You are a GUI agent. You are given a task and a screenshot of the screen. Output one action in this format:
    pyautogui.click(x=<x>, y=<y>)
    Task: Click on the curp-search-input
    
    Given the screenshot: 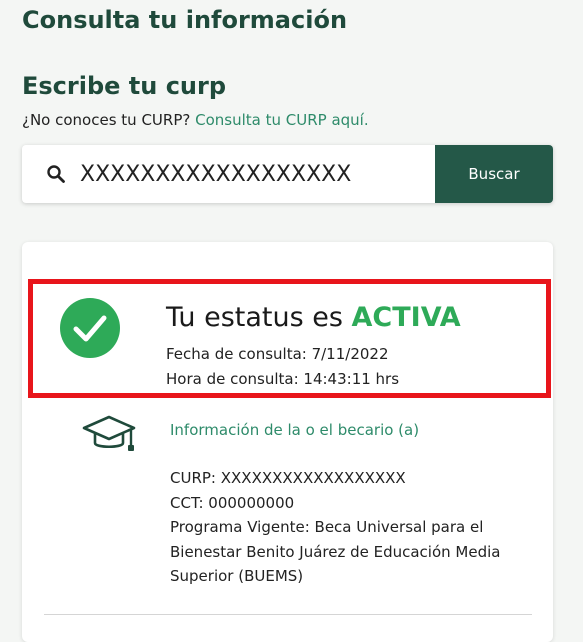 What is the action you would take?
    pyautogui.click(x=255, y=174)
    